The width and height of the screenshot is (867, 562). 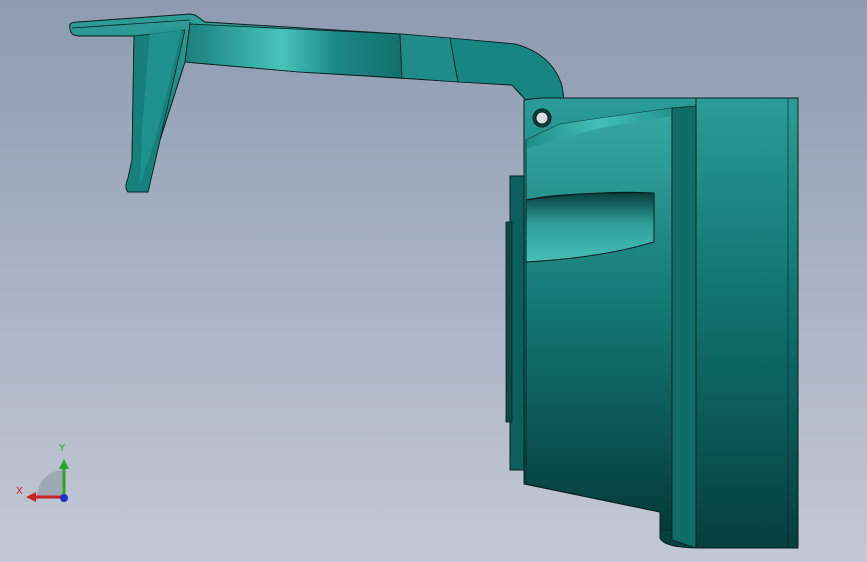 I want to click on lens-ring, so click(x=516, y=323).